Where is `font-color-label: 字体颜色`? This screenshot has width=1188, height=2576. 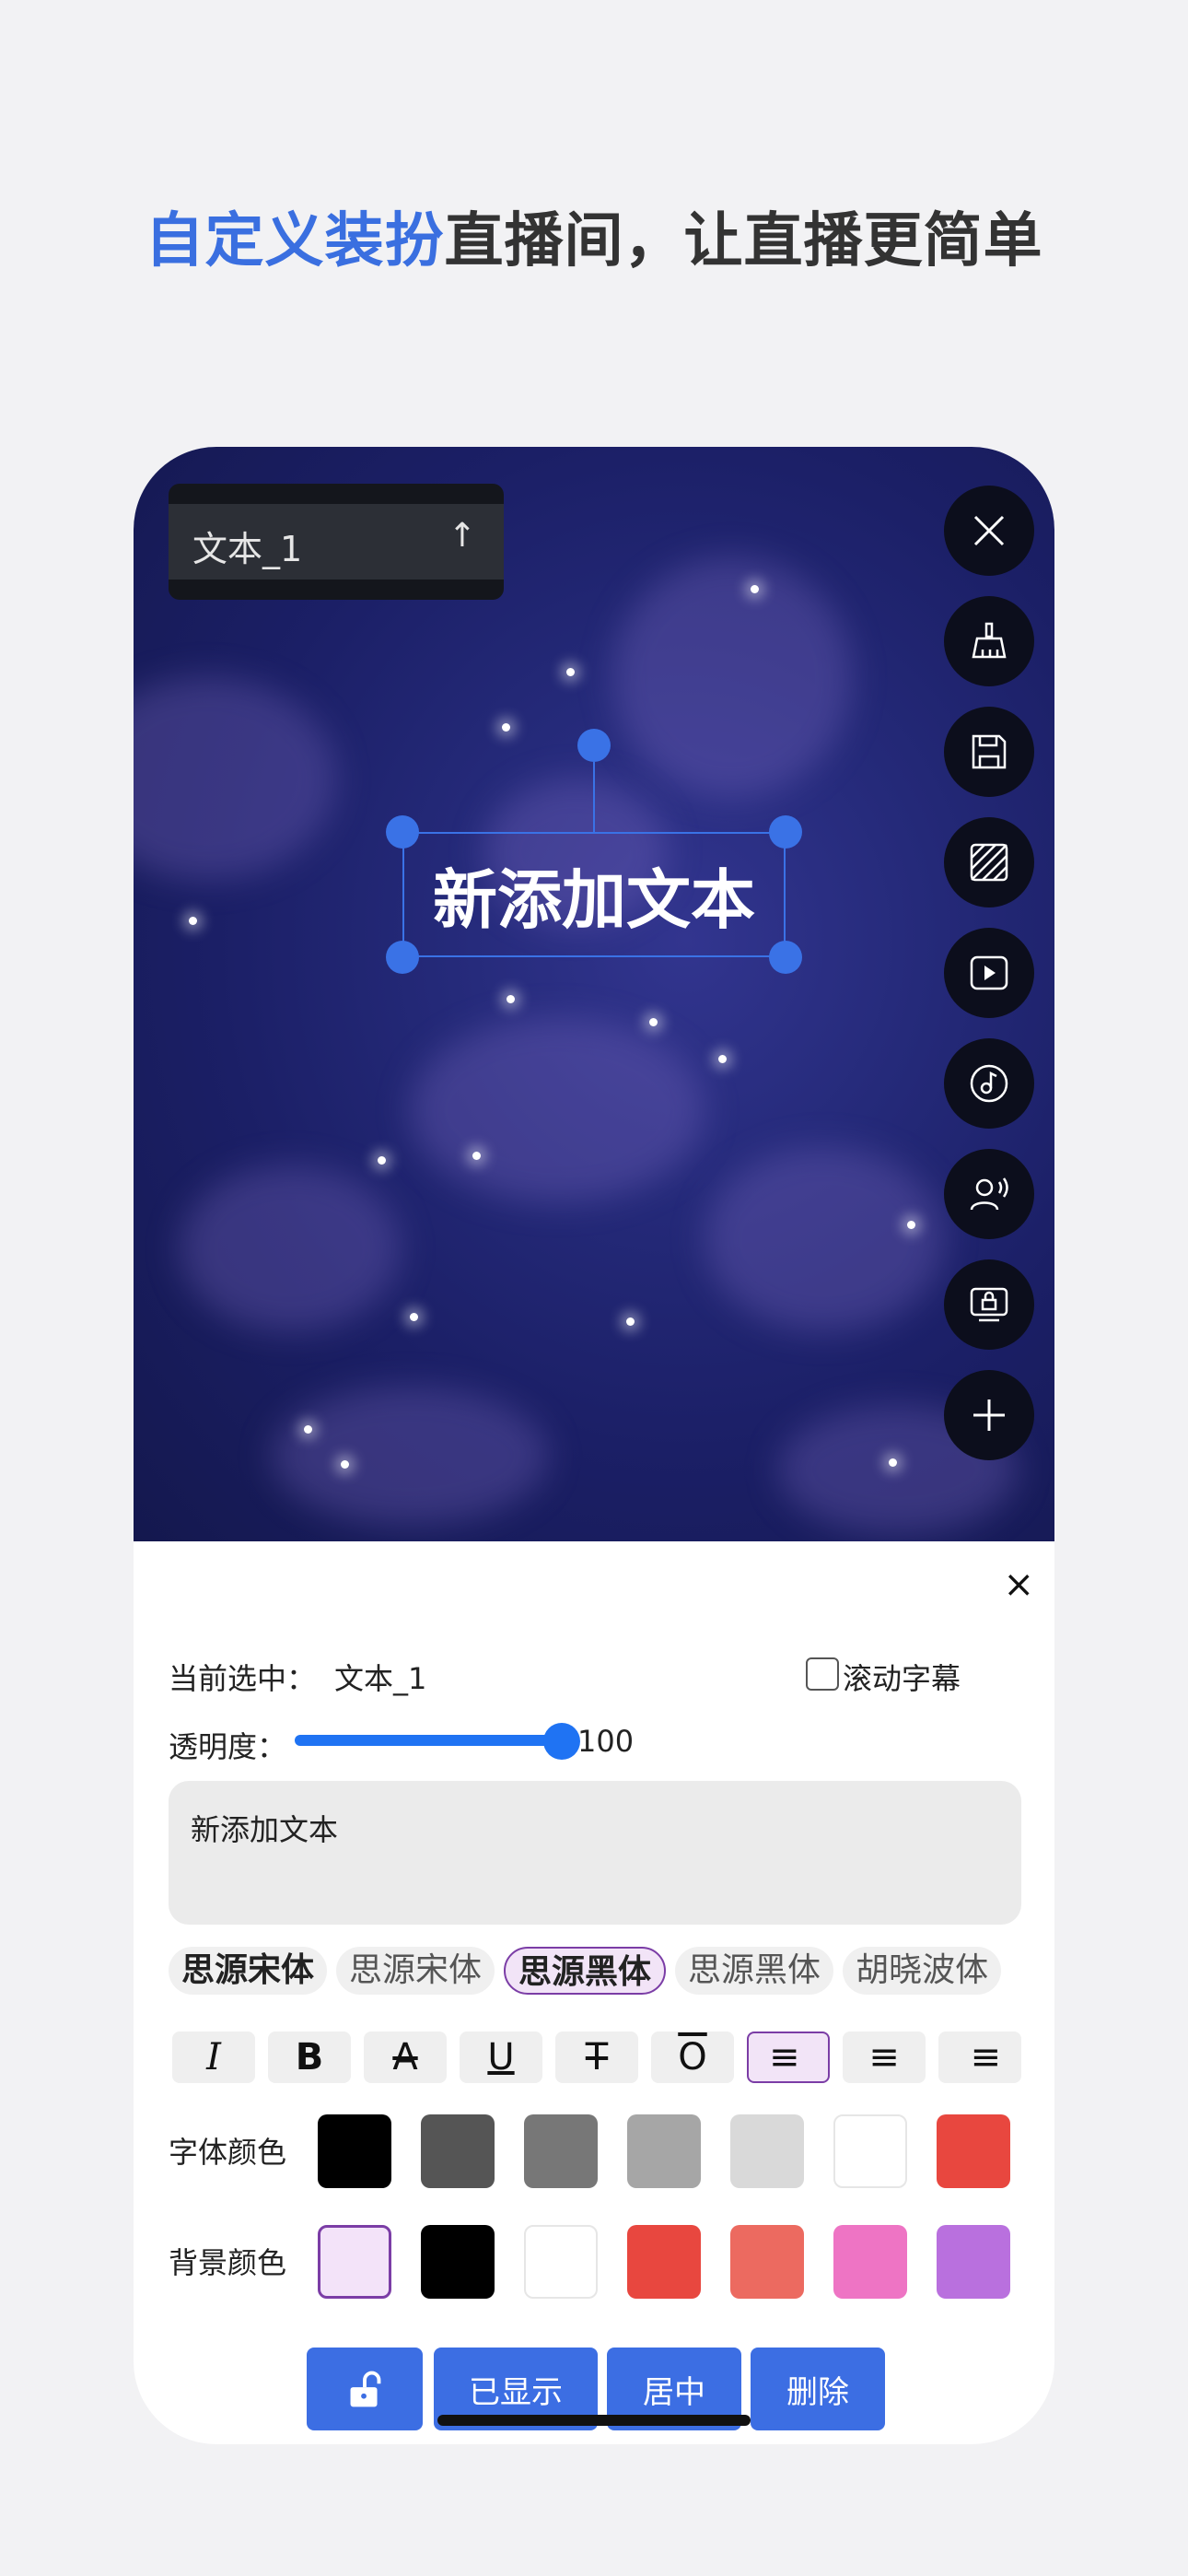 font-color-label: 字体颜色 is located at coordinates (228, 2152).